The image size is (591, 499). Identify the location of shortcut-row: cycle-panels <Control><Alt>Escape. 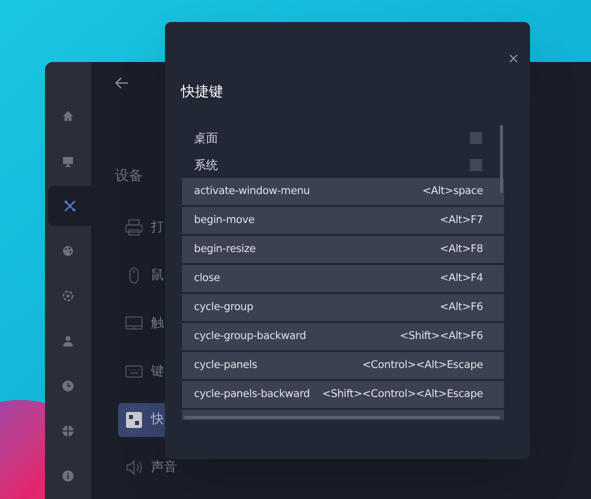
(343, 365).